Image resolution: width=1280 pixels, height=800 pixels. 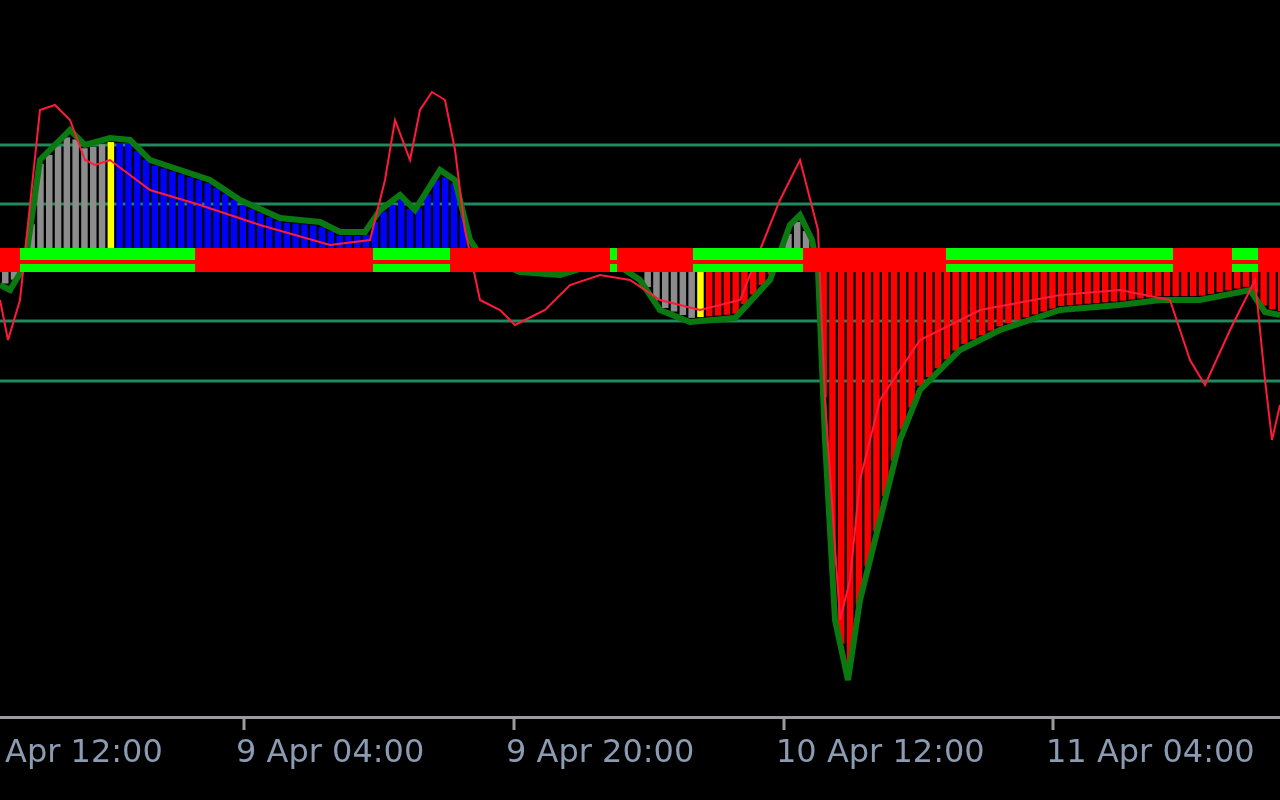 I want to click on time-axis-label: 10 Apr 12:00, so click(x=880, y=751).